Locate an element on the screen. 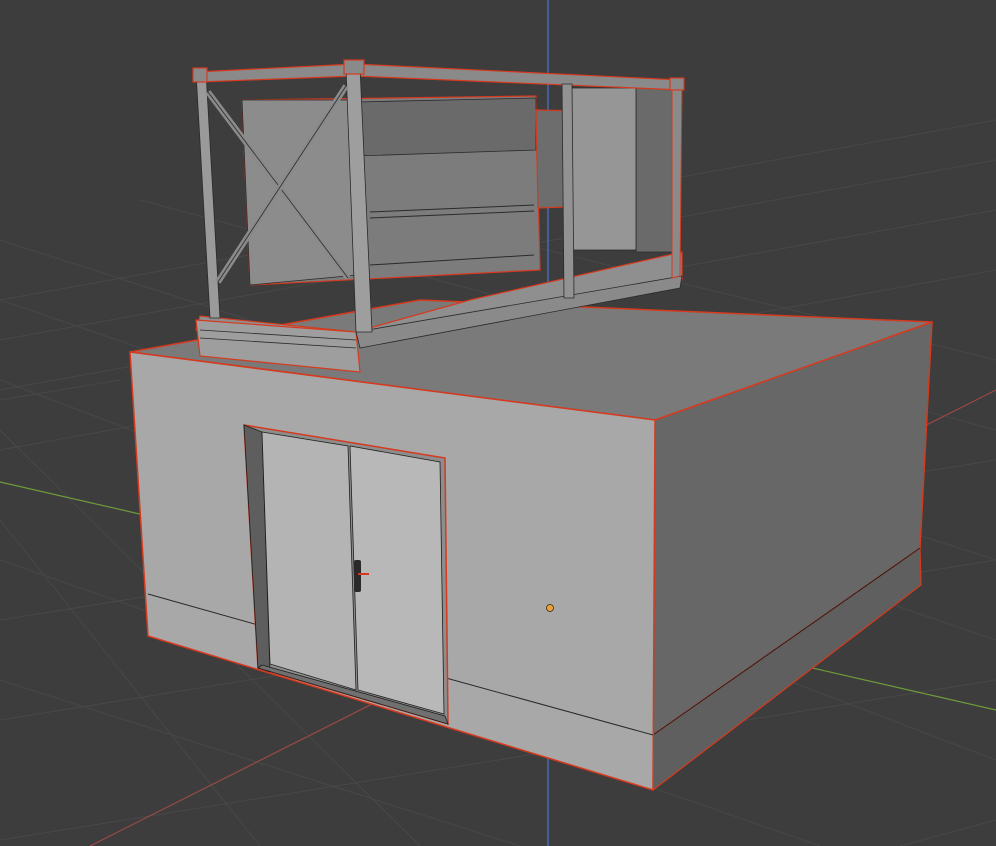 The image size is (996, 846). frame-post-mid is located at coordinates (568, 191).